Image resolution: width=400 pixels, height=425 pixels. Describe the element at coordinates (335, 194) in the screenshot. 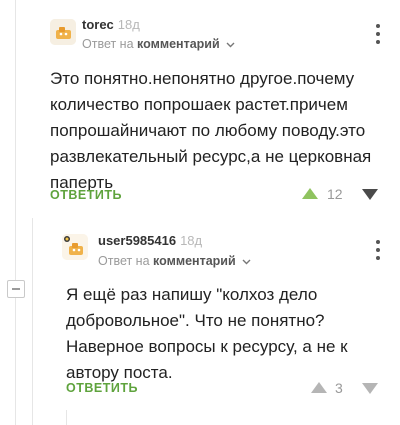

I see `rating-count: 12` at that location.